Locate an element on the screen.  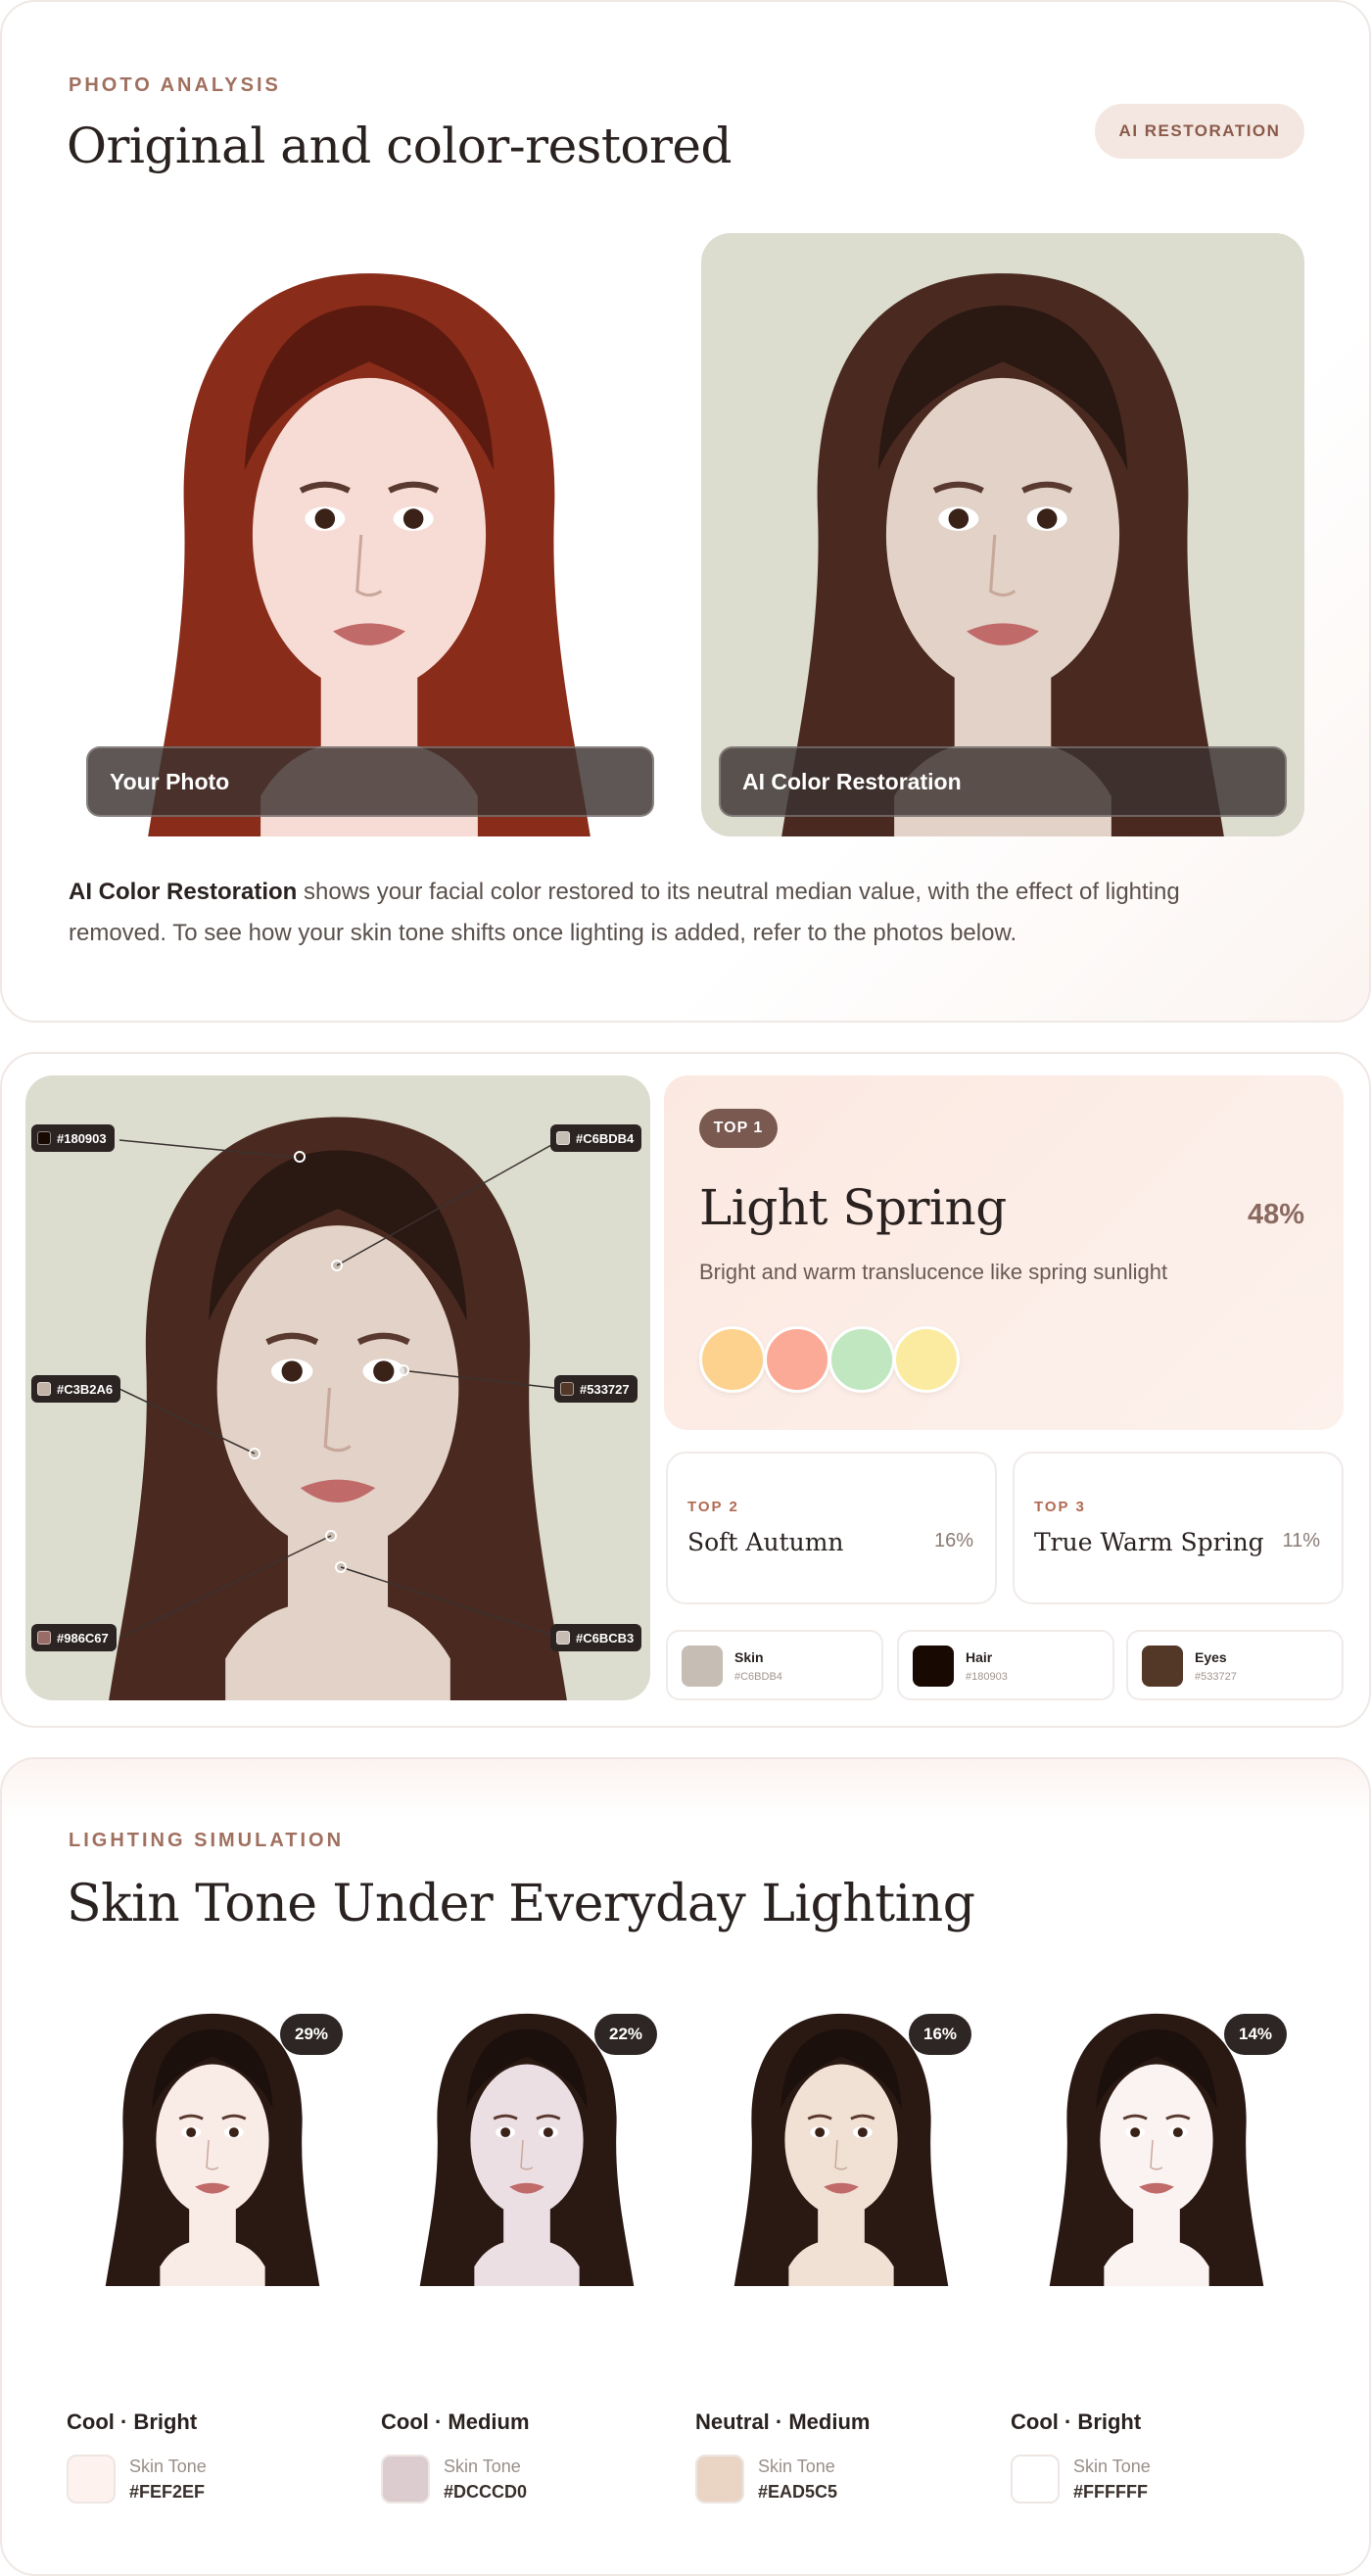
top1-percentage: 48% is located at coordinates (1275, 1215).